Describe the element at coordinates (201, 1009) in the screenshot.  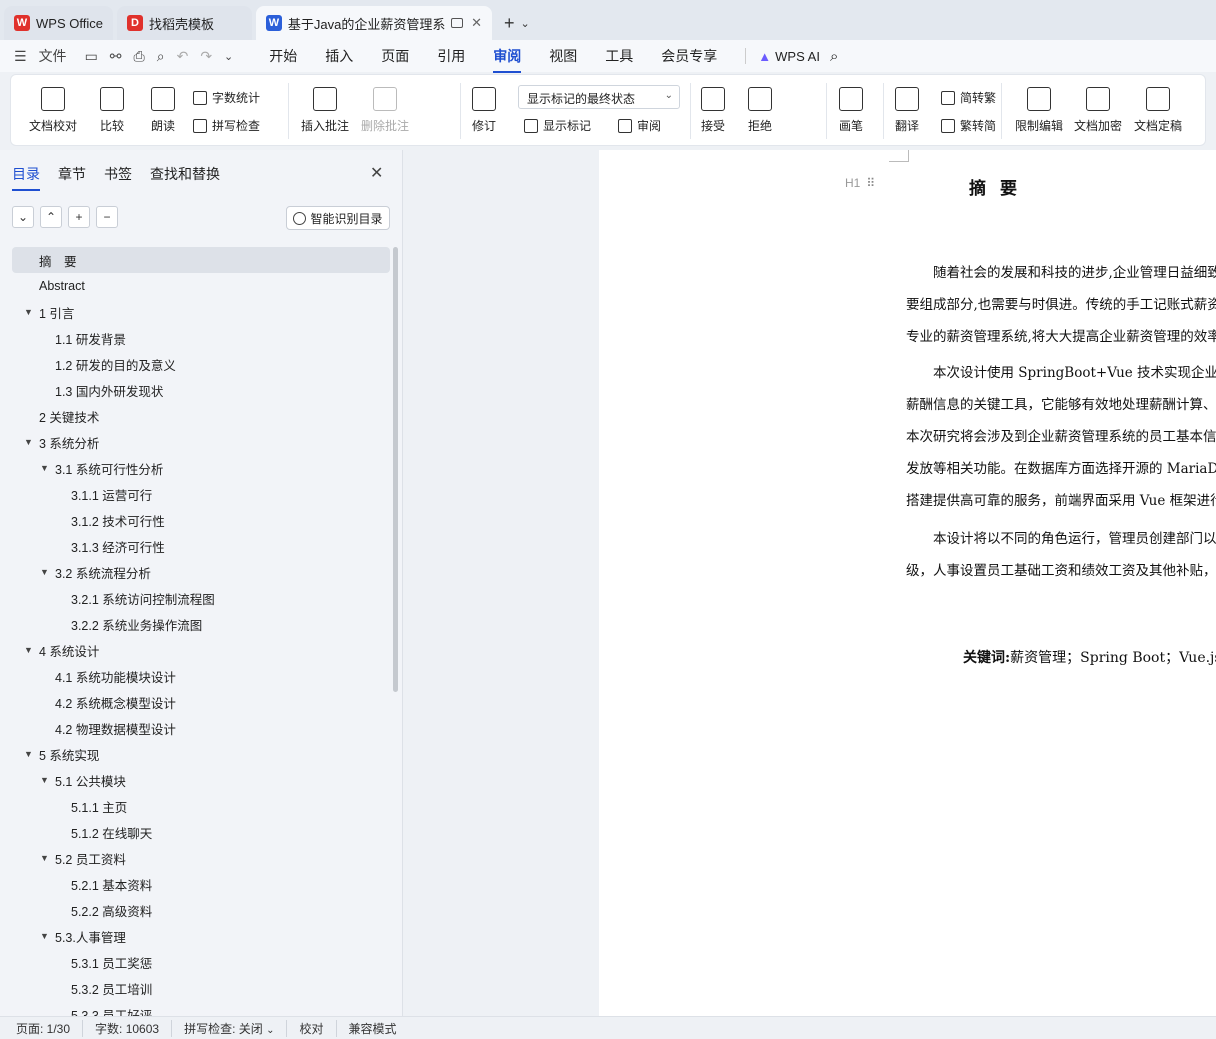
I see `toc-item: 5.3.3 员工好评` at that location.